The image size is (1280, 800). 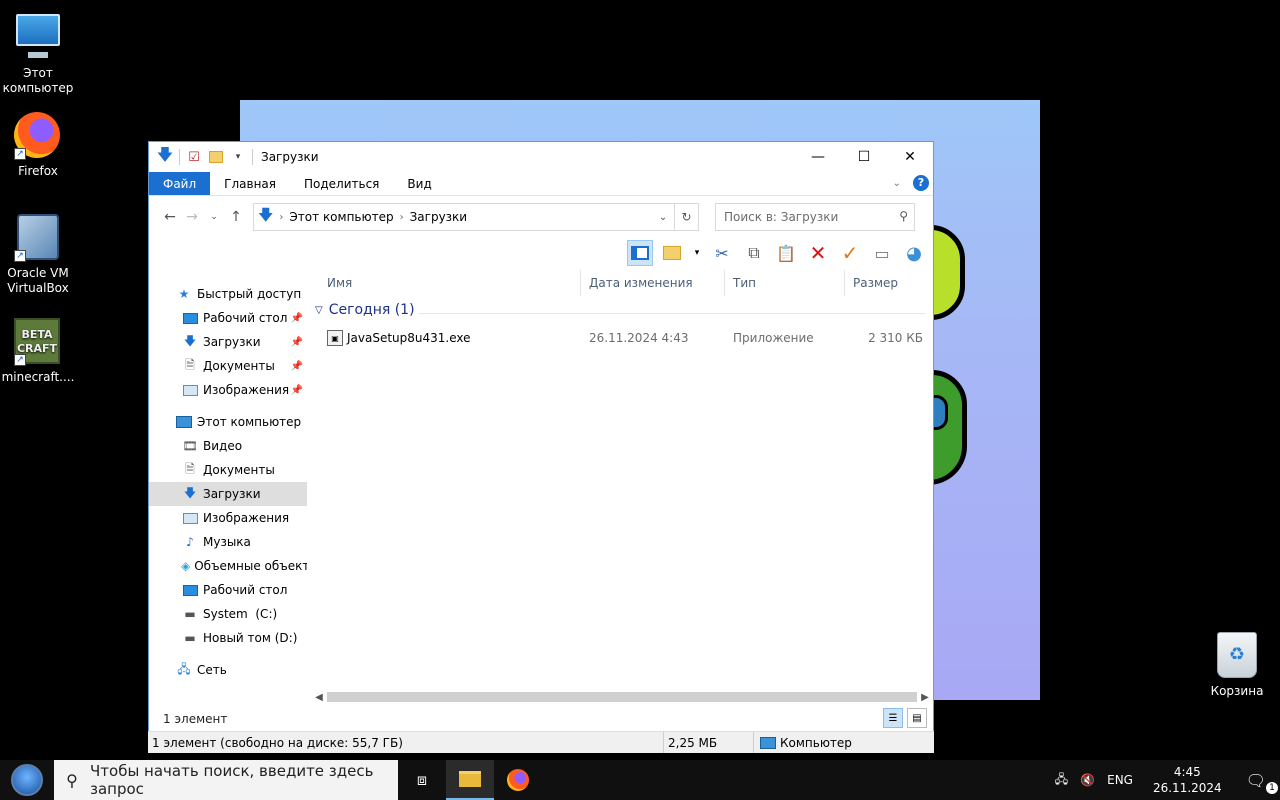 What do you see at coordinates (1237, 665) in the screenshot?
I see `desktop-icon-recycle-bin: ♻ Корзина` at bounding box center [1237, 665].